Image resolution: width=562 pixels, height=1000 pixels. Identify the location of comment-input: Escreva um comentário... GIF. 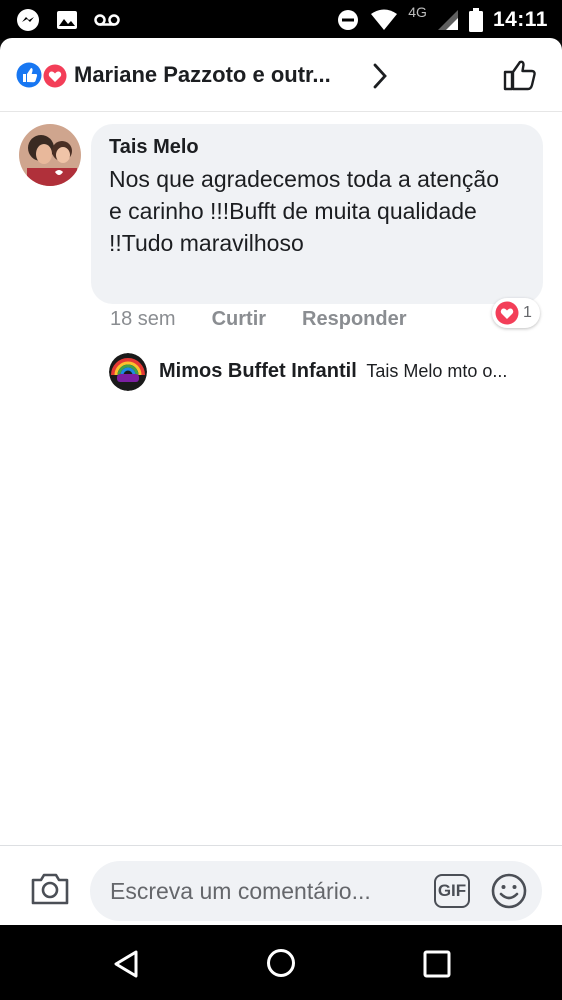
(316, 891).